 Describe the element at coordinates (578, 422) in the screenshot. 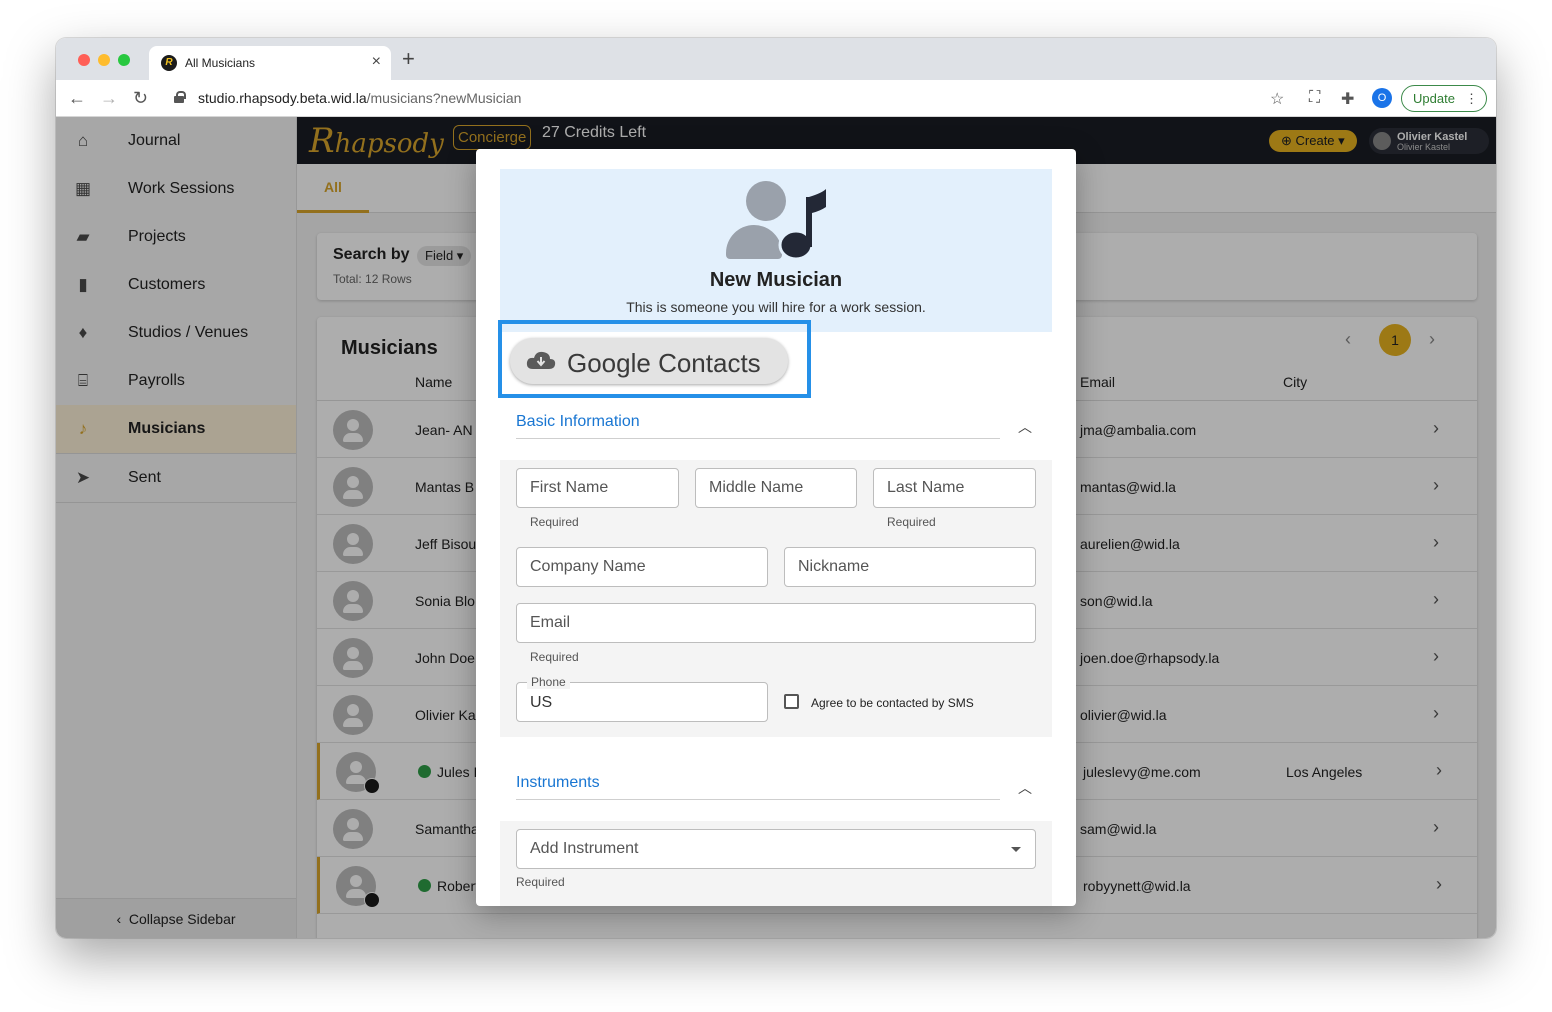

I see `basic-information-title: Basic Information` at that location.